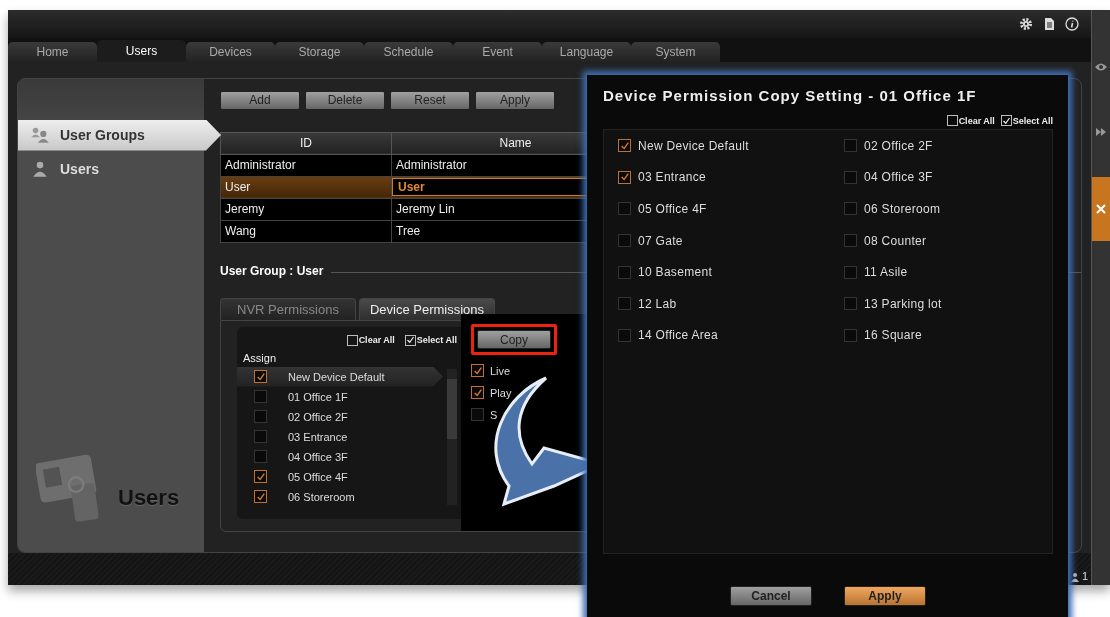 The width and height of the screenshot is (1110, 617). I want to click on table-cell: Jeremy Lin, so click(425, 209).